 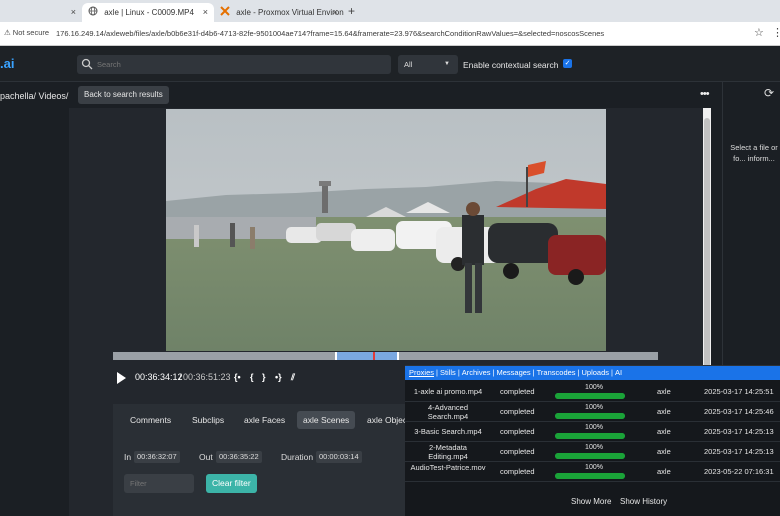 What do you see at coordinates (264, 420) in the screenshot?
I see `tab-axle-faces: axle Faces` at bounding box center [264, 420].